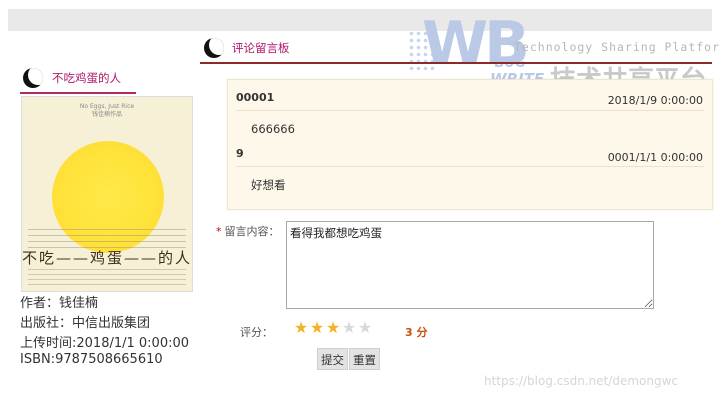 The image size is (720, 402). Describe the element at coordinates (85, 323) in the screenshot. I see `book-publisher: 出版社：中信出版集团` at that location.